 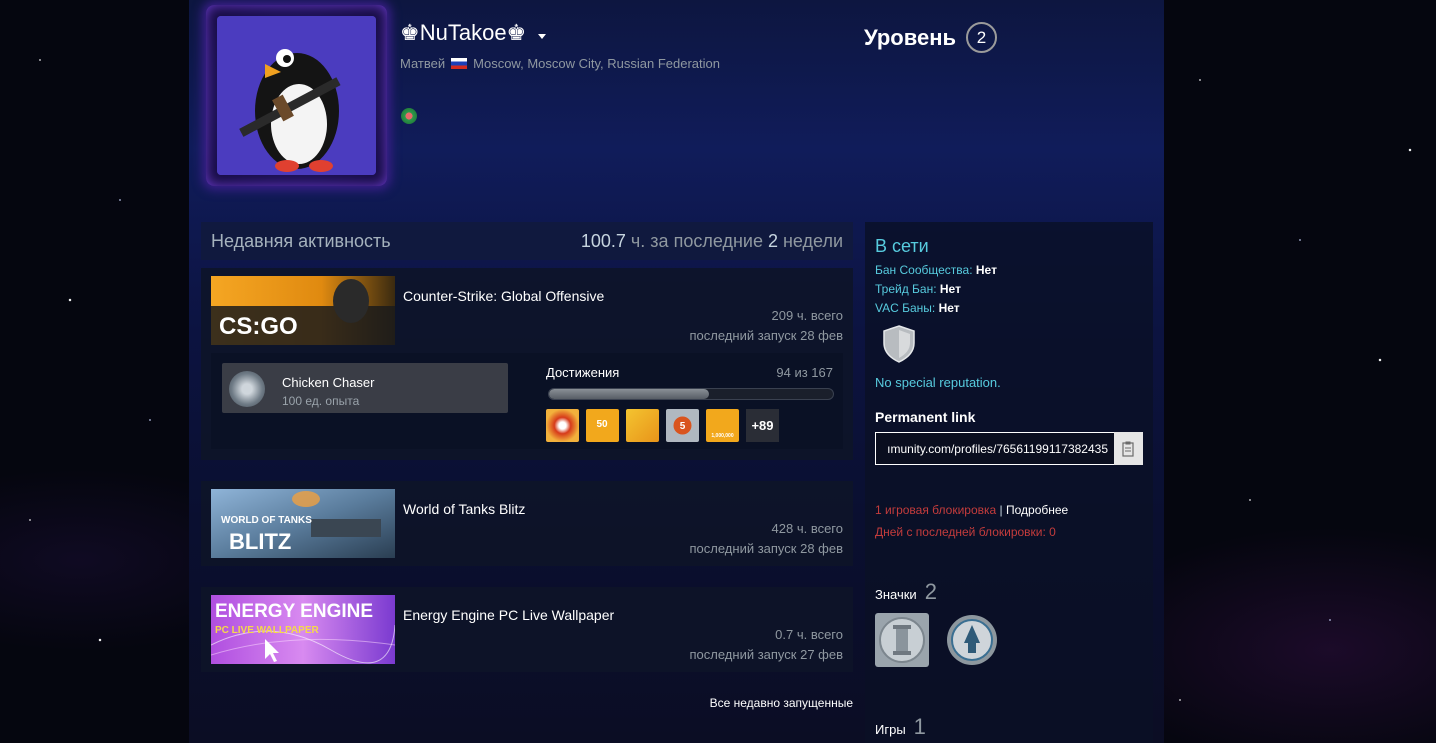 I want to click on russia-flag-icon, so click(x=459, y=63).